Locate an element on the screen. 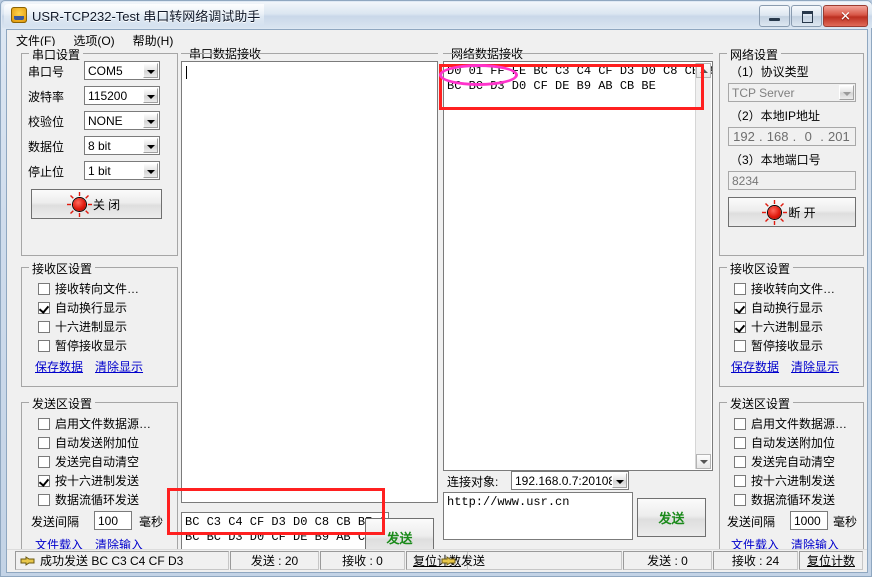  stop-bits-combo: 1 bit is located at coordinates (122, 170).